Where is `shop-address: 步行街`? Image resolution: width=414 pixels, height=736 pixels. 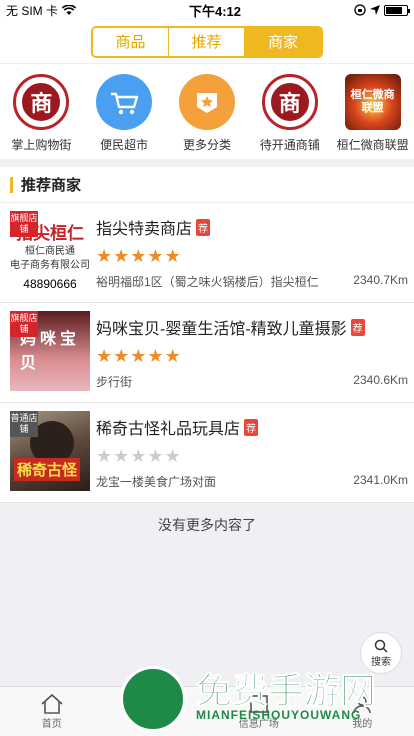
shop-address: 步行街 is located at coordinates (114, 382).